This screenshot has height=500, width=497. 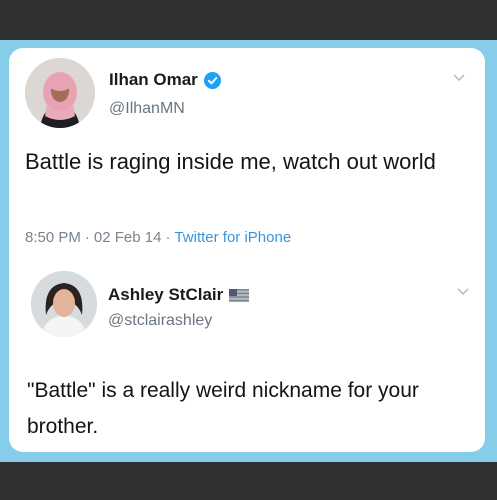 I want to click on tweet1-meta: 8:50 PM · 02 Feb 14 · Twitter for iPhone, so click(x=158, y=237).